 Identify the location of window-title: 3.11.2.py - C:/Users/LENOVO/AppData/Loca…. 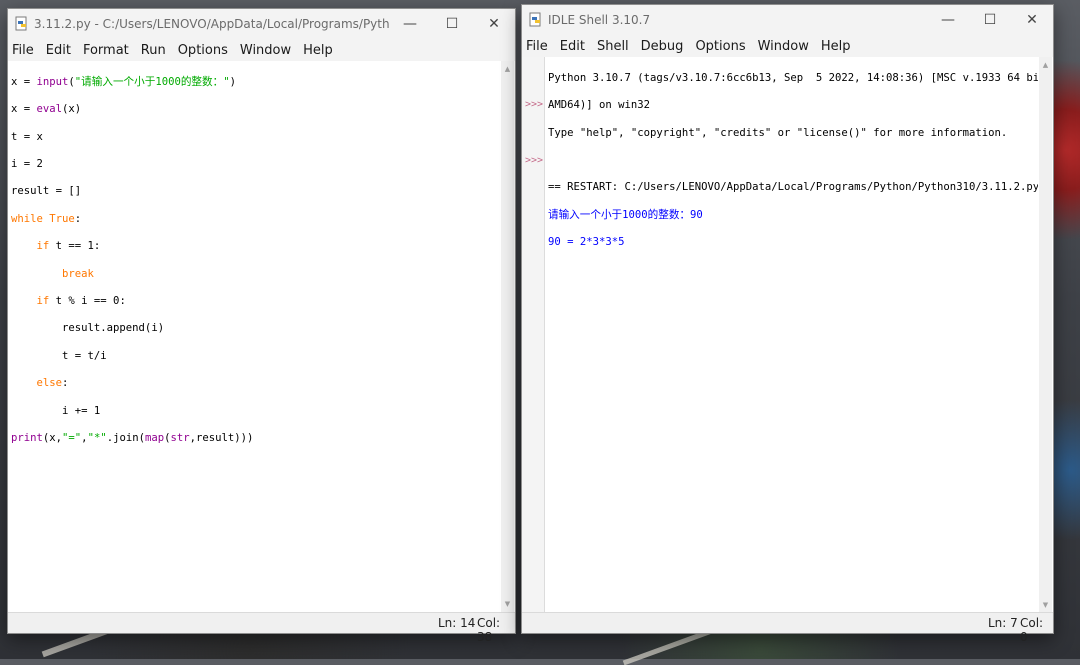
(211, 24).